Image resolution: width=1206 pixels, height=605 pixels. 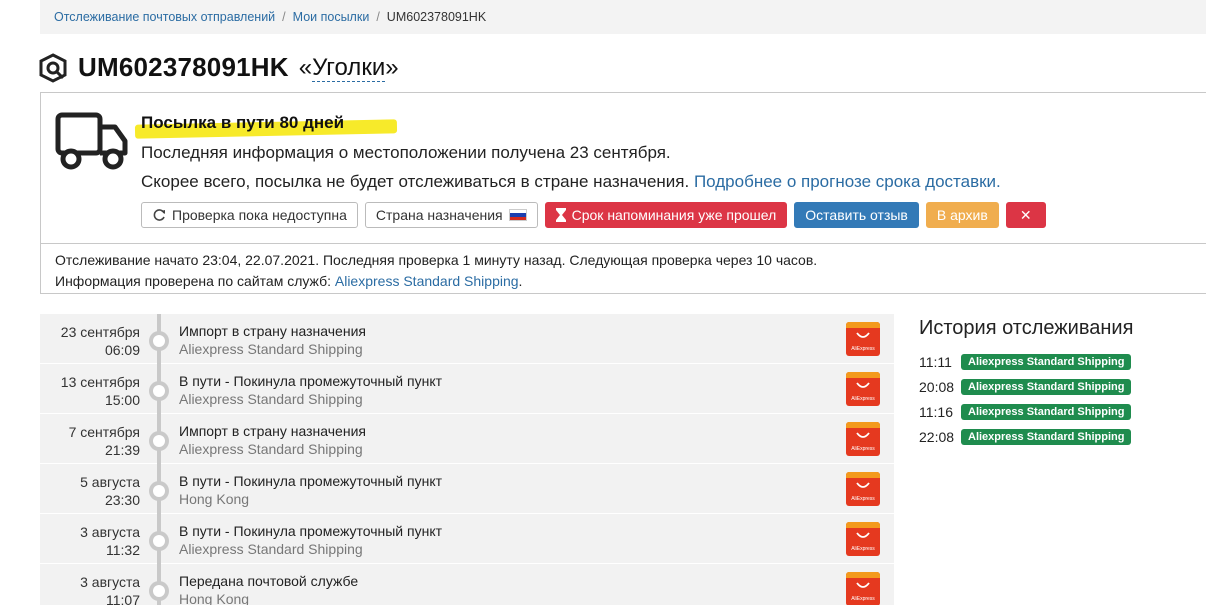 What do you see at coordinates (856, 215) in the screenshot?
I see `leave-review-button: Оставить отзыв` at bounding box center [856, 215].